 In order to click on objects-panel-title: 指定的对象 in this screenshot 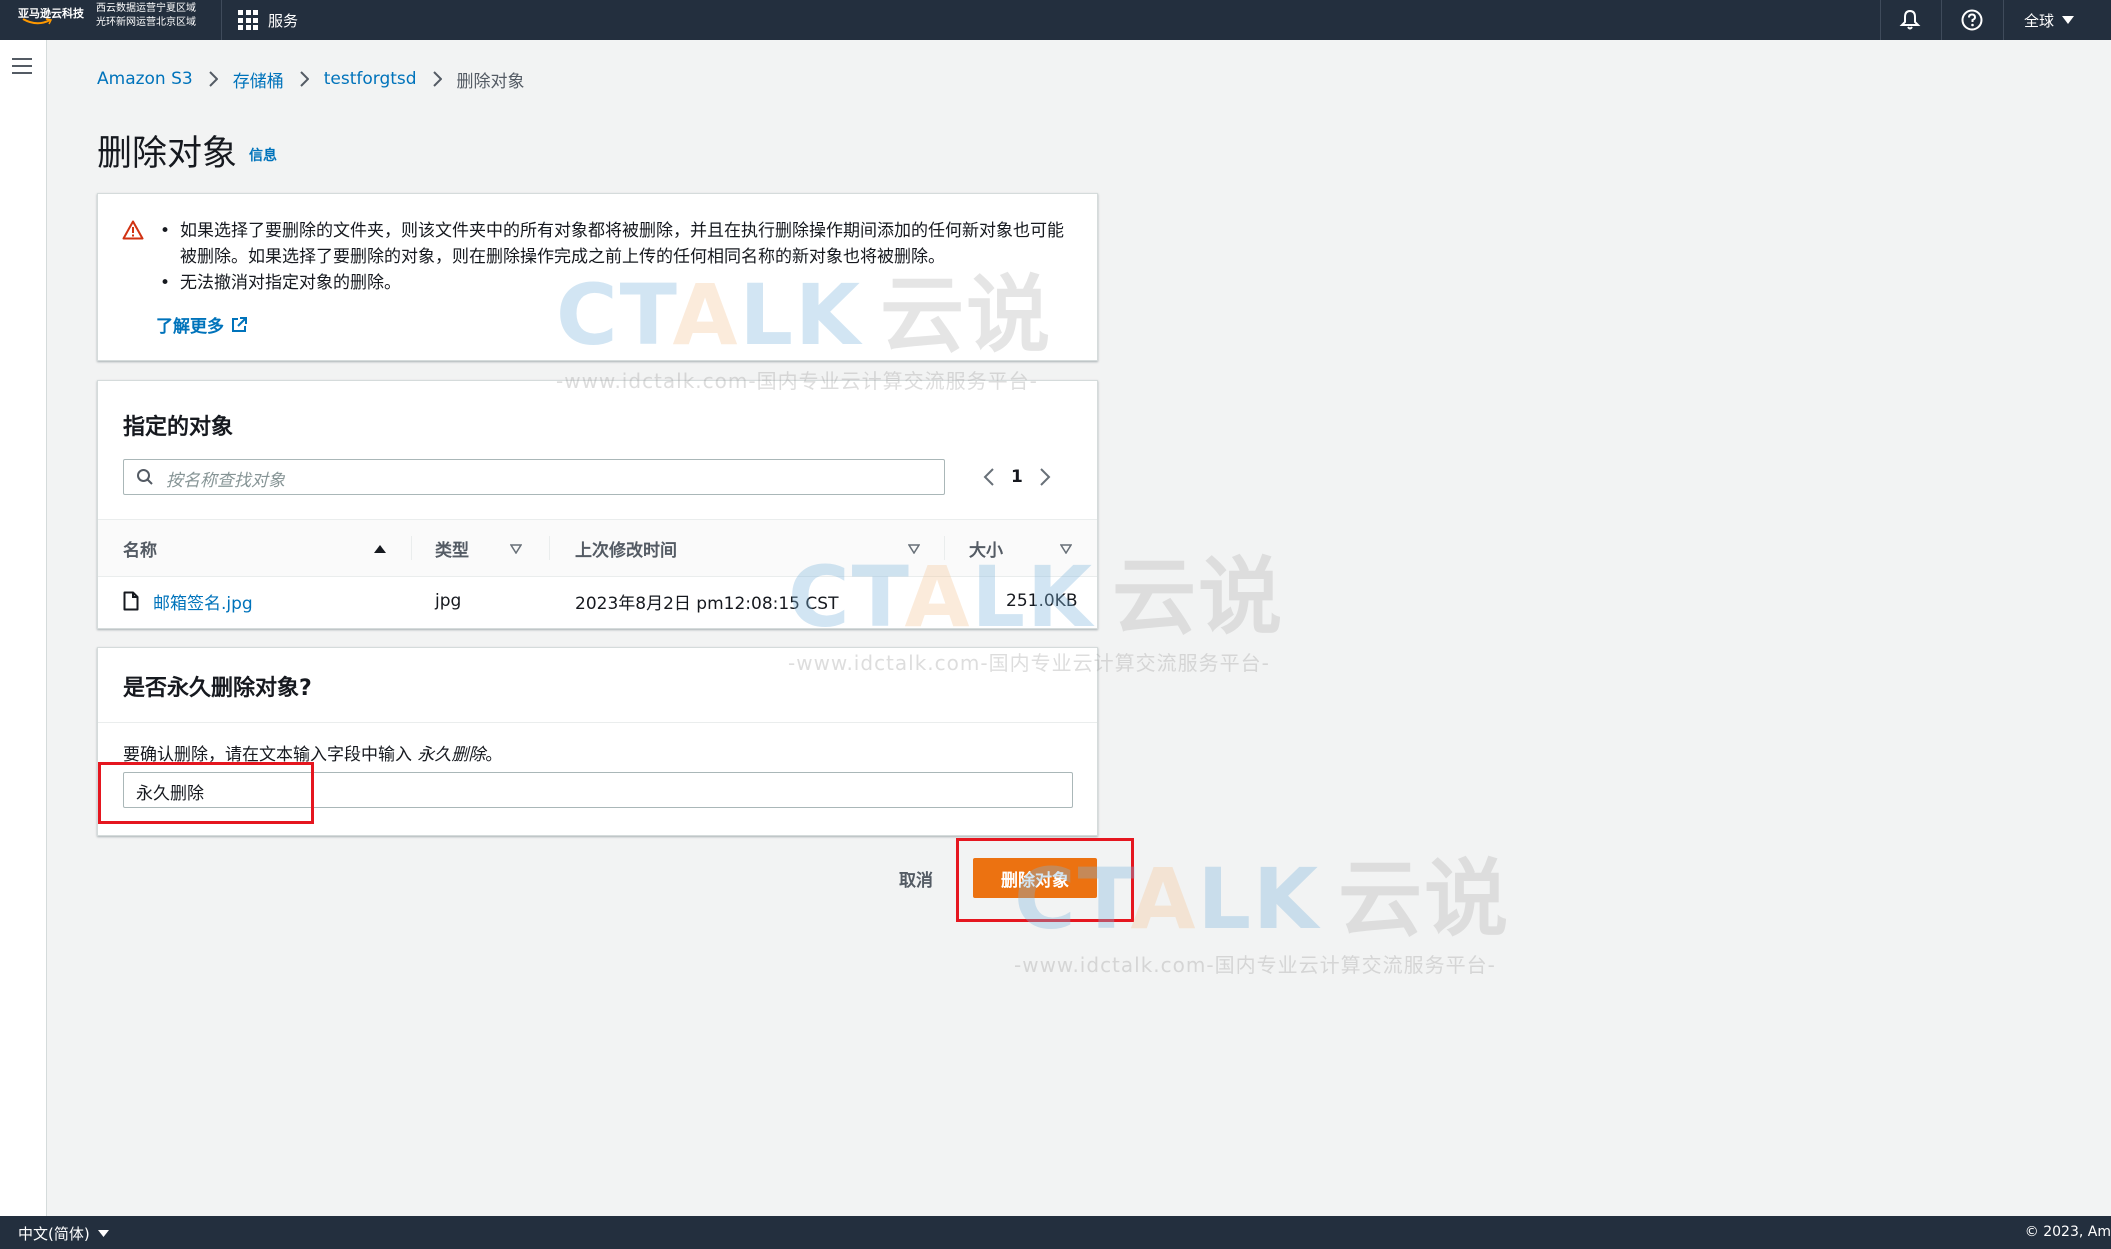, I will do `click(178, 427)`.